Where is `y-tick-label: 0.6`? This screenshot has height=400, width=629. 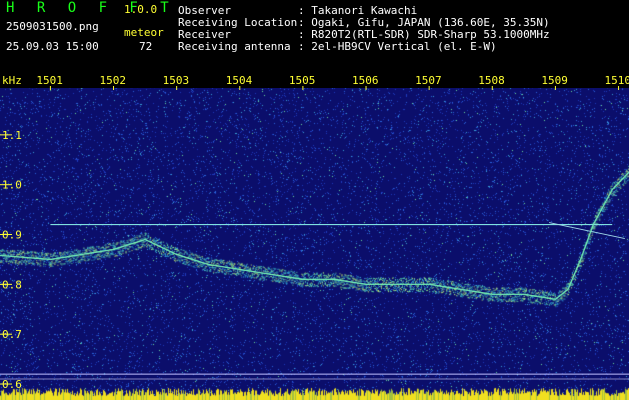 y-tick-label: 0.6 is located at coordinates (12, 384).